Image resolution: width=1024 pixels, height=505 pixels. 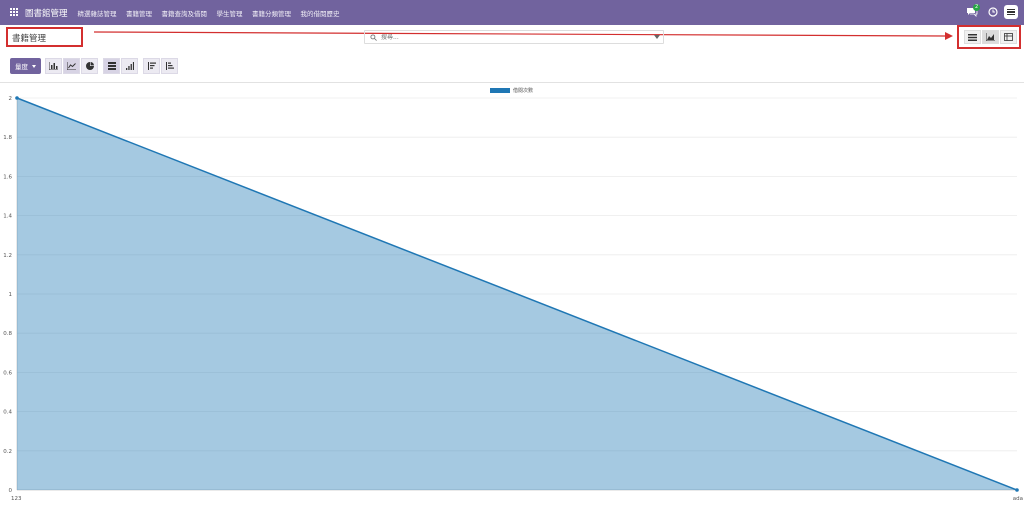 What do you see at coordinates (46, 13) in the screenshot?
I see `app-brand: 圖書館管理` at bounding box center [46, 13].